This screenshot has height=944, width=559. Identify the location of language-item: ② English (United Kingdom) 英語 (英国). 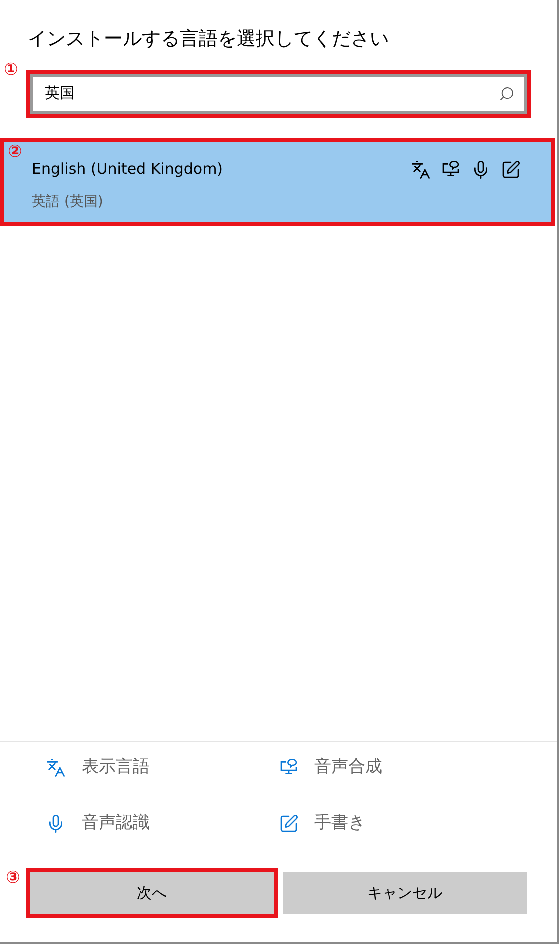
(277, 182).